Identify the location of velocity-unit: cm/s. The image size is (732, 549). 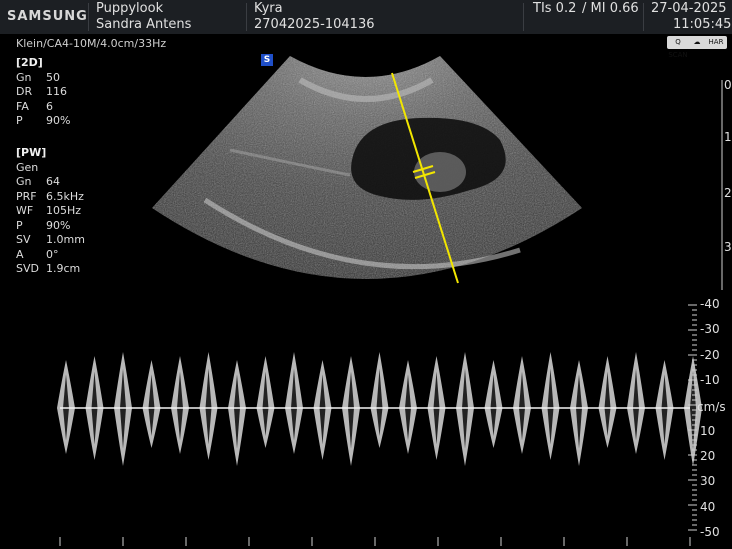
(711, 407).